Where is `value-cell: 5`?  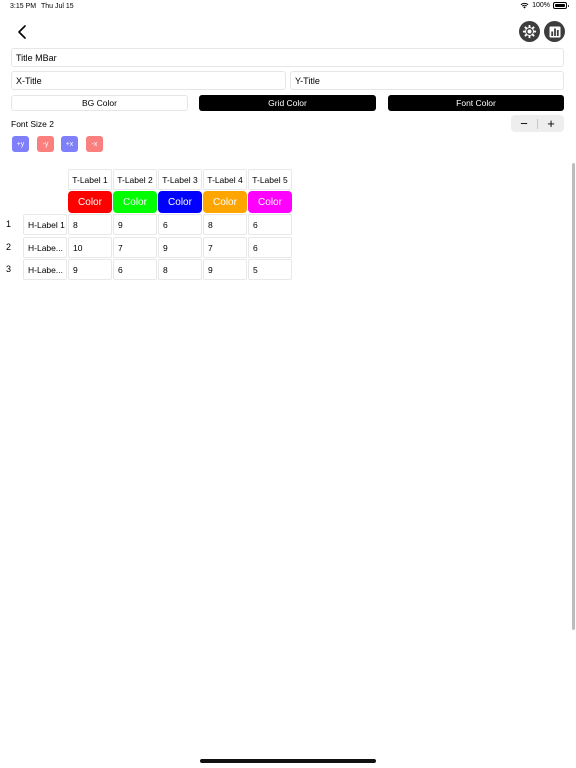
value-cell: 5 is located at coordinates (270, 269).